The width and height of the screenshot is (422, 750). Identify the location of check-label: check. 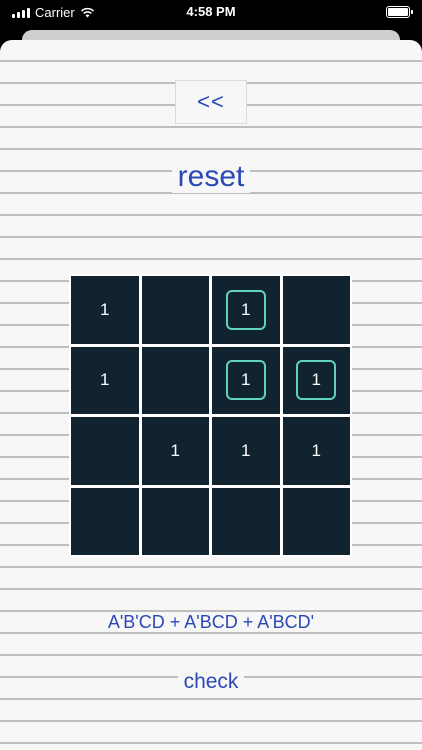
(211, 681).